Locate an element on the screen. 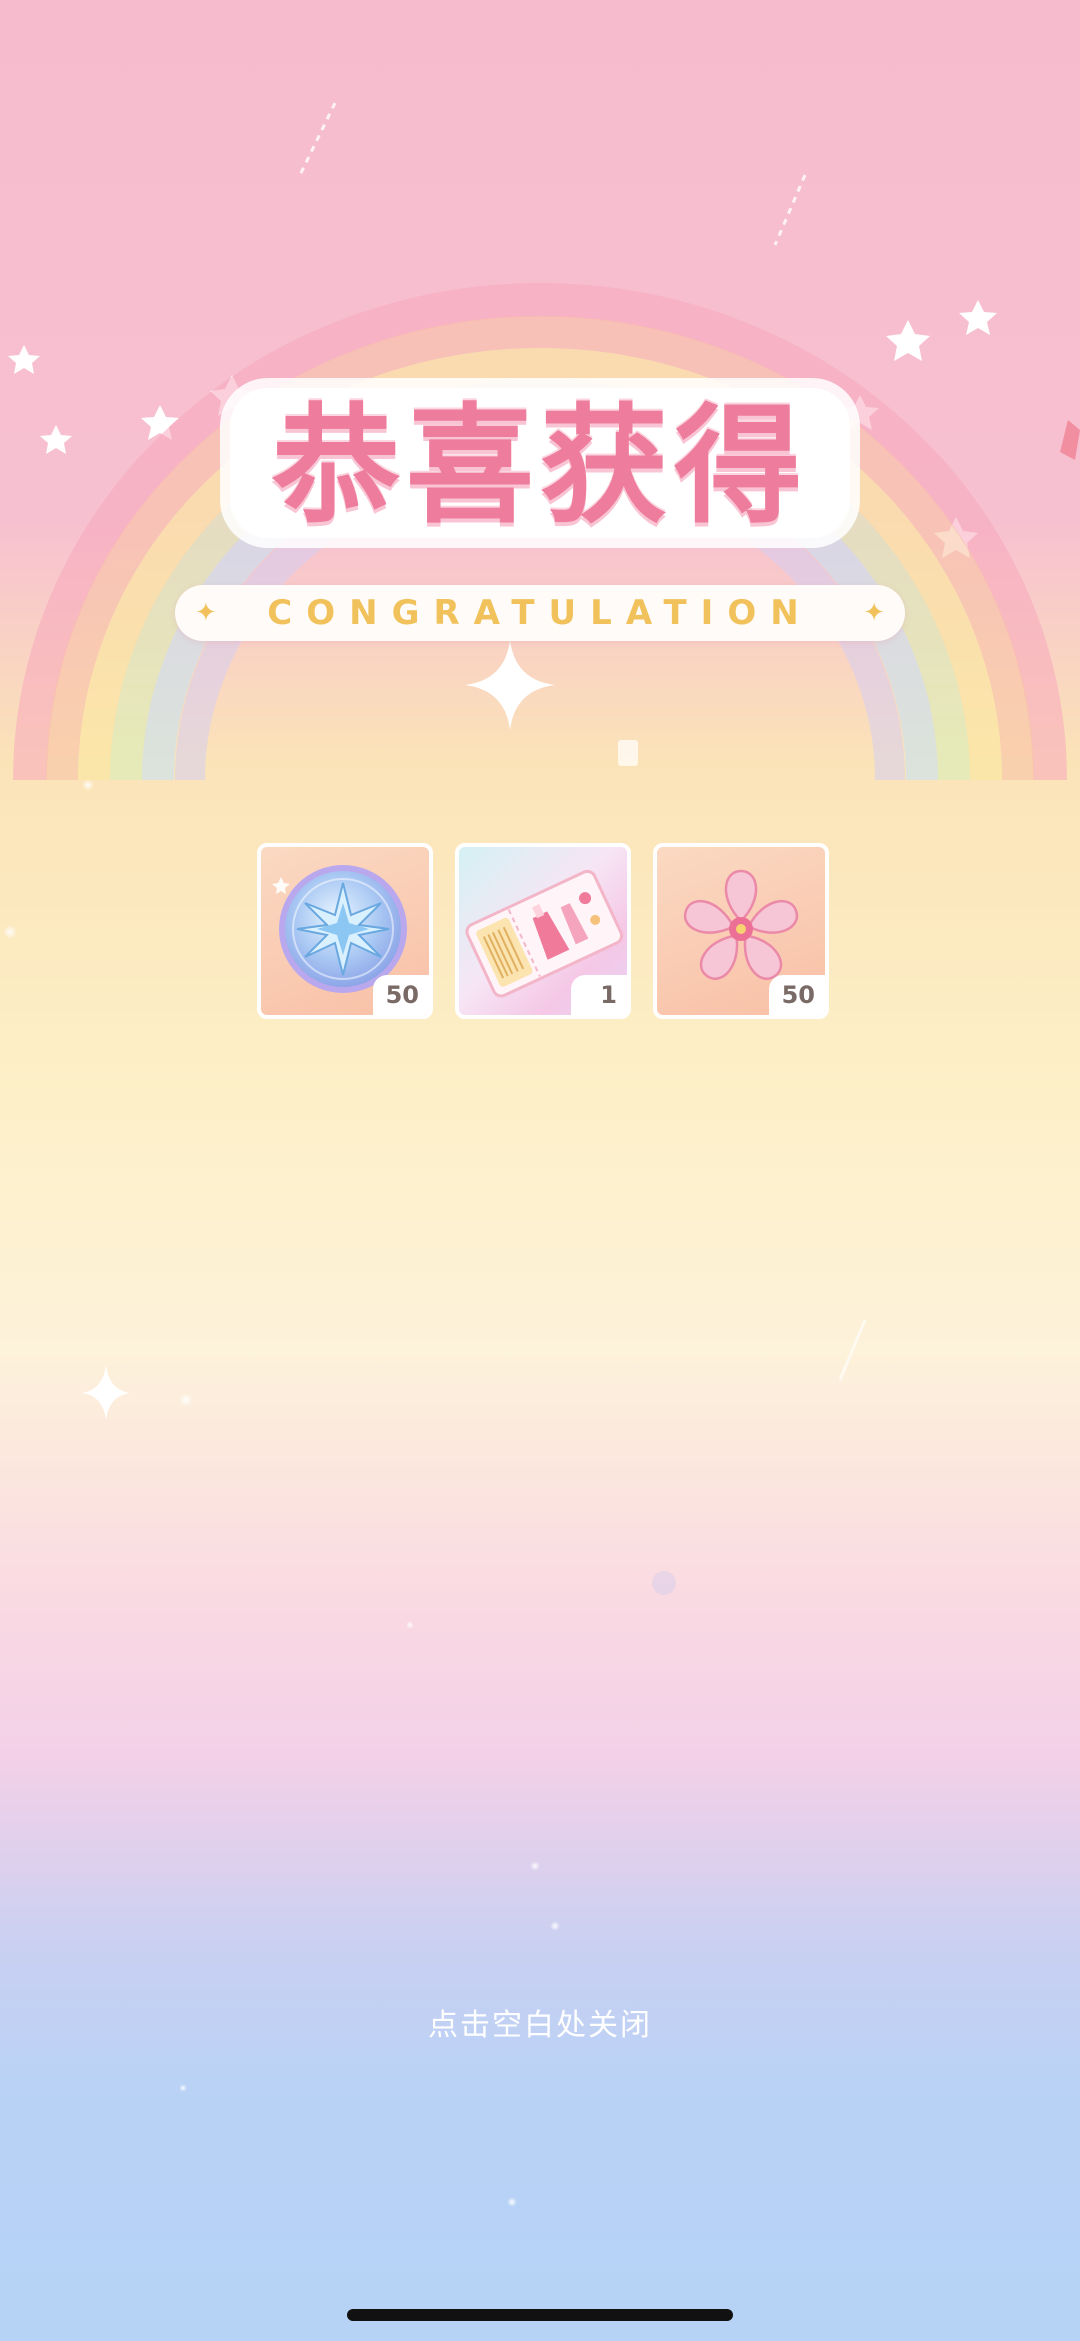 The width and height of the screenshot is (1080, 2341). reward-item-ticket: 1 is located at coordinates (543, 931).